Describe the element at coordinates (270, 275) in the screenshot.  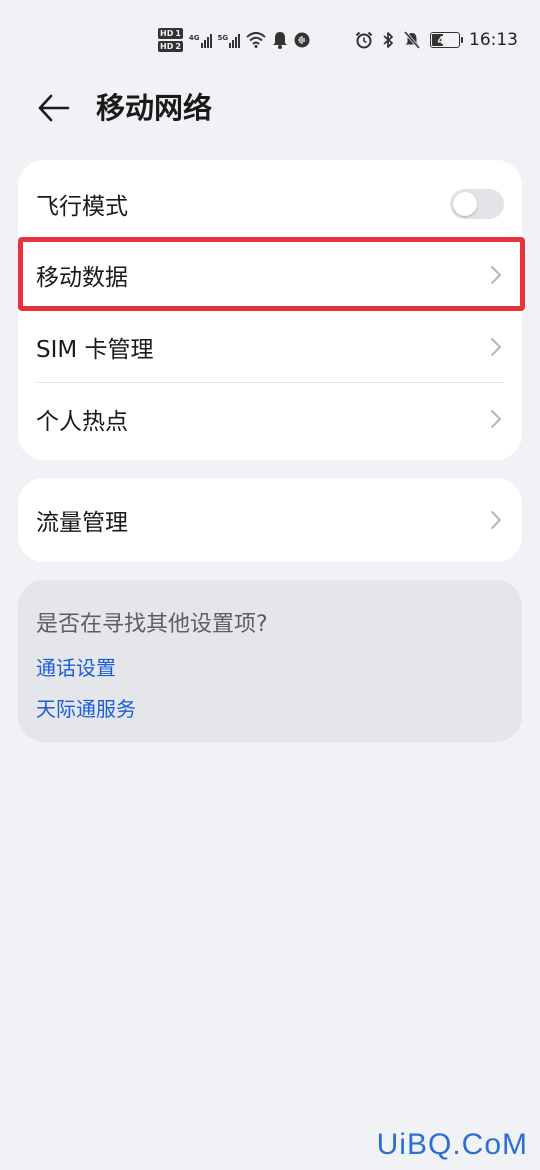
I see `mobile-data-row: 移动数据` at that location.